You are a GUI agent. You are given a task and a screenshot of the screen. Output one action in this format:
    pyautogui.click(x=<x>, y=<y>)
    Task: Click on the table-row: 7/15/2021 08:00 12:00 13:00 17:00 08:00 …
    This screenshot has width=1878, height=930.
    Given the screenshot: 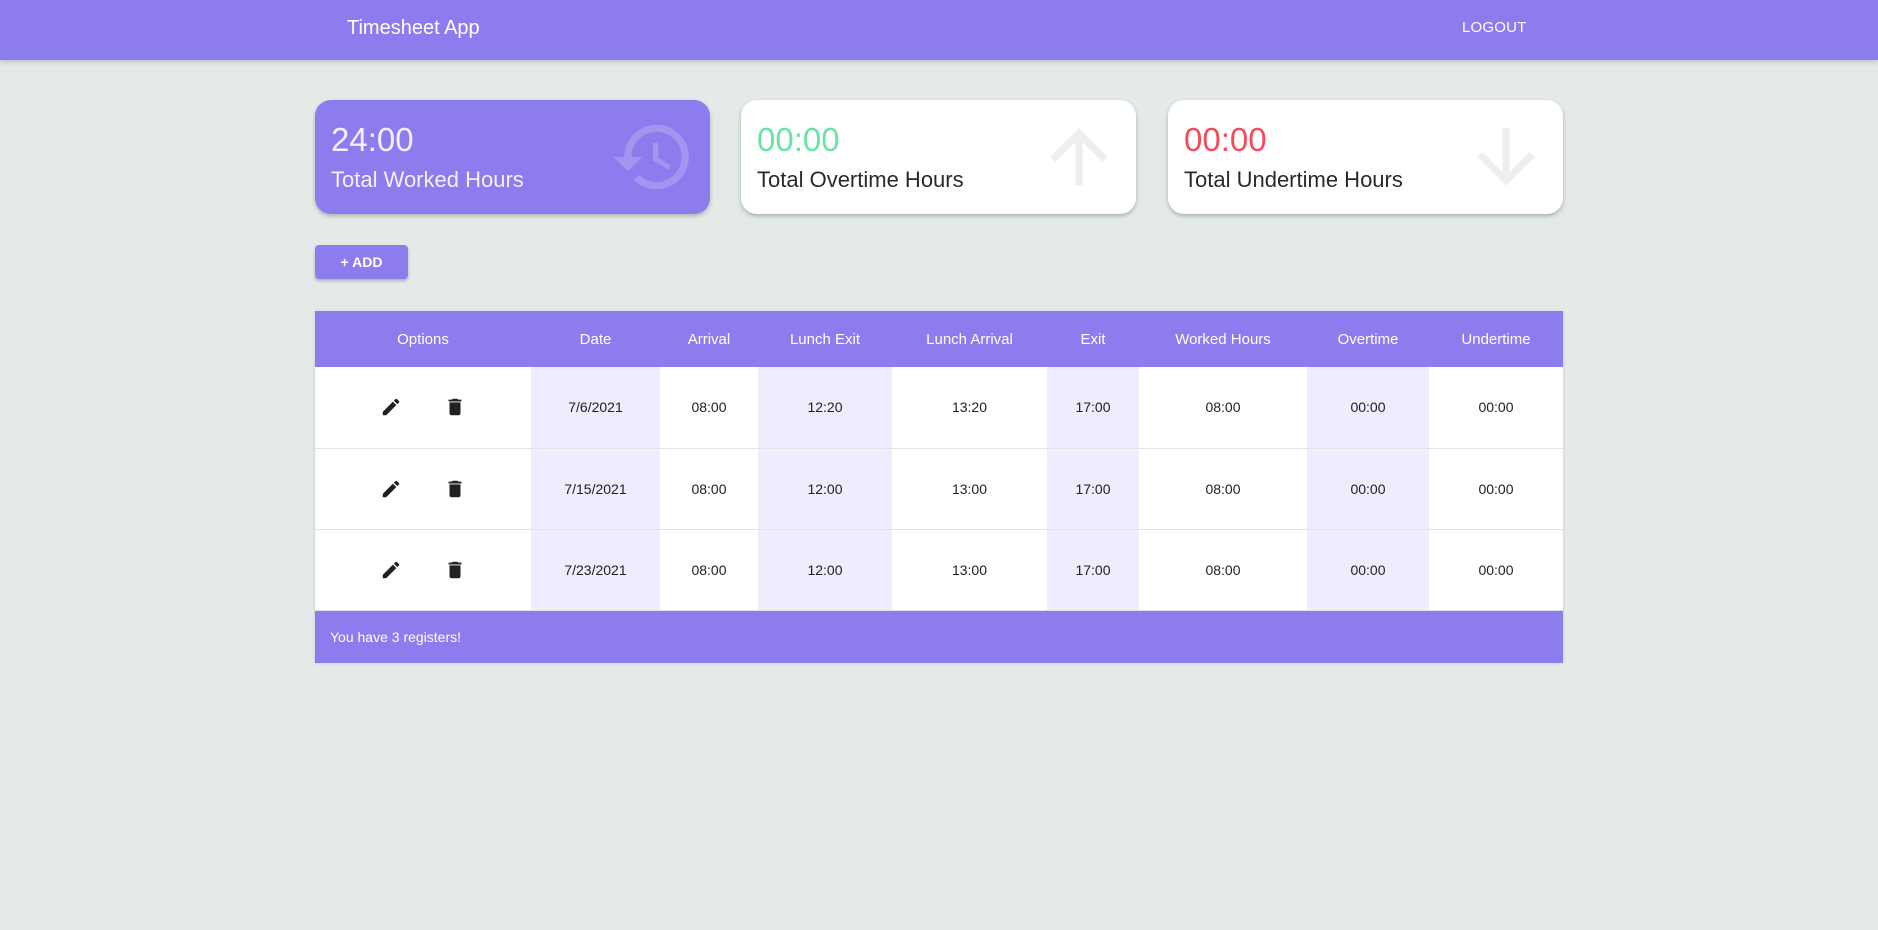 What is the action you would take?
    pyautogui.click(x=939, y=488)
    